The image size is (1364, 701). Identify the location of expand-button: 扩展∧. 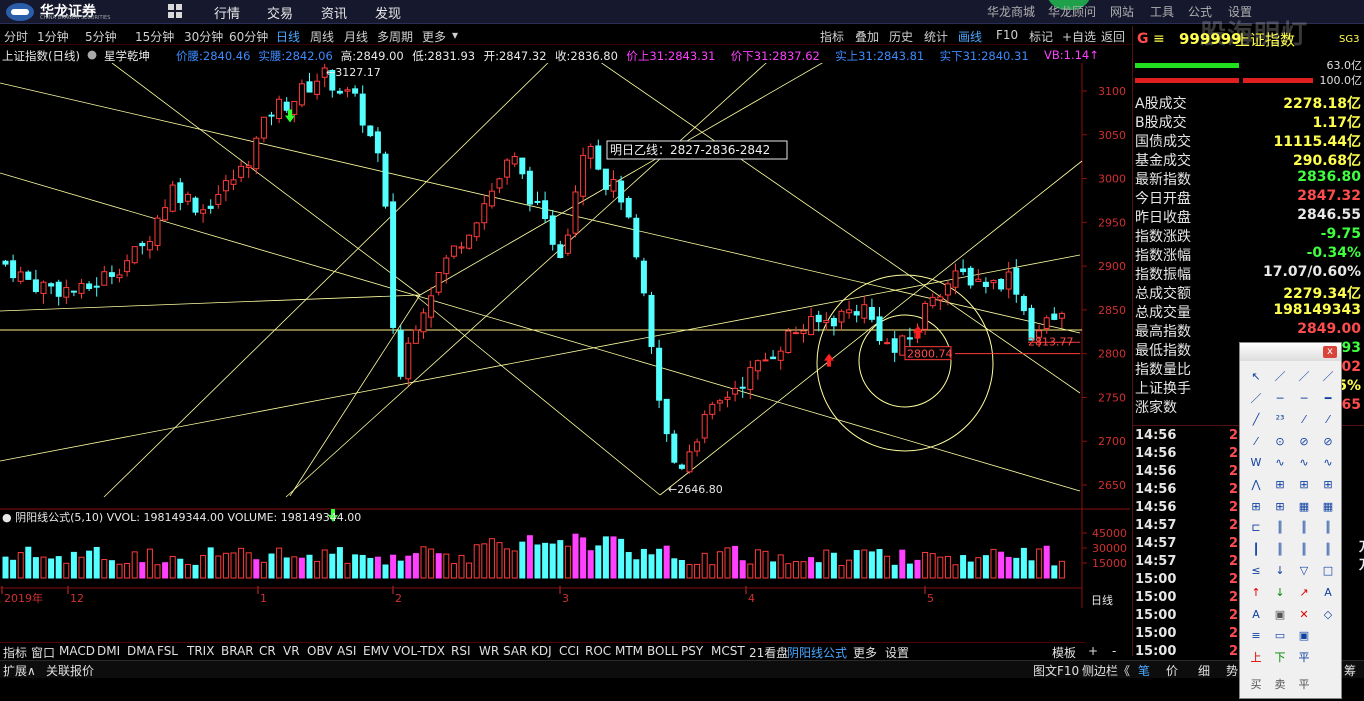
(19, 670).